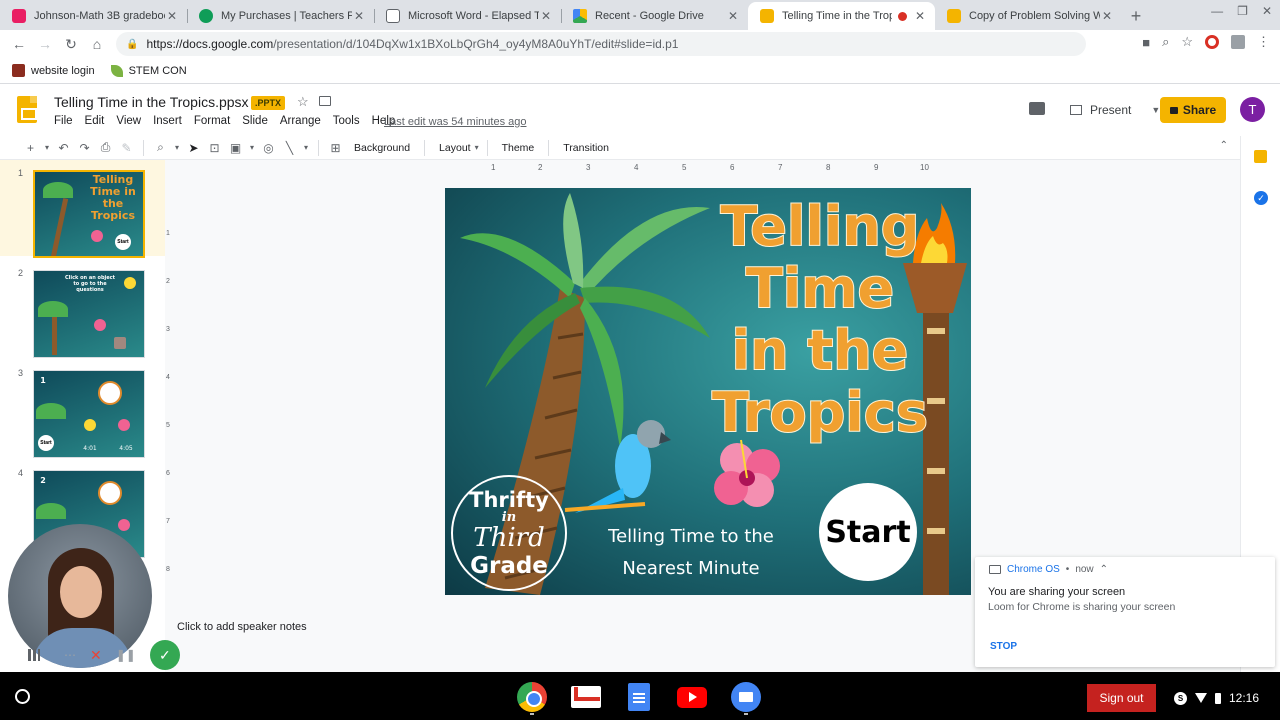 This screenshot has width=1280, height=720. Describe the element at coordinates (325, 101) in the screenshot. I see `move-folder-icon` at that location.